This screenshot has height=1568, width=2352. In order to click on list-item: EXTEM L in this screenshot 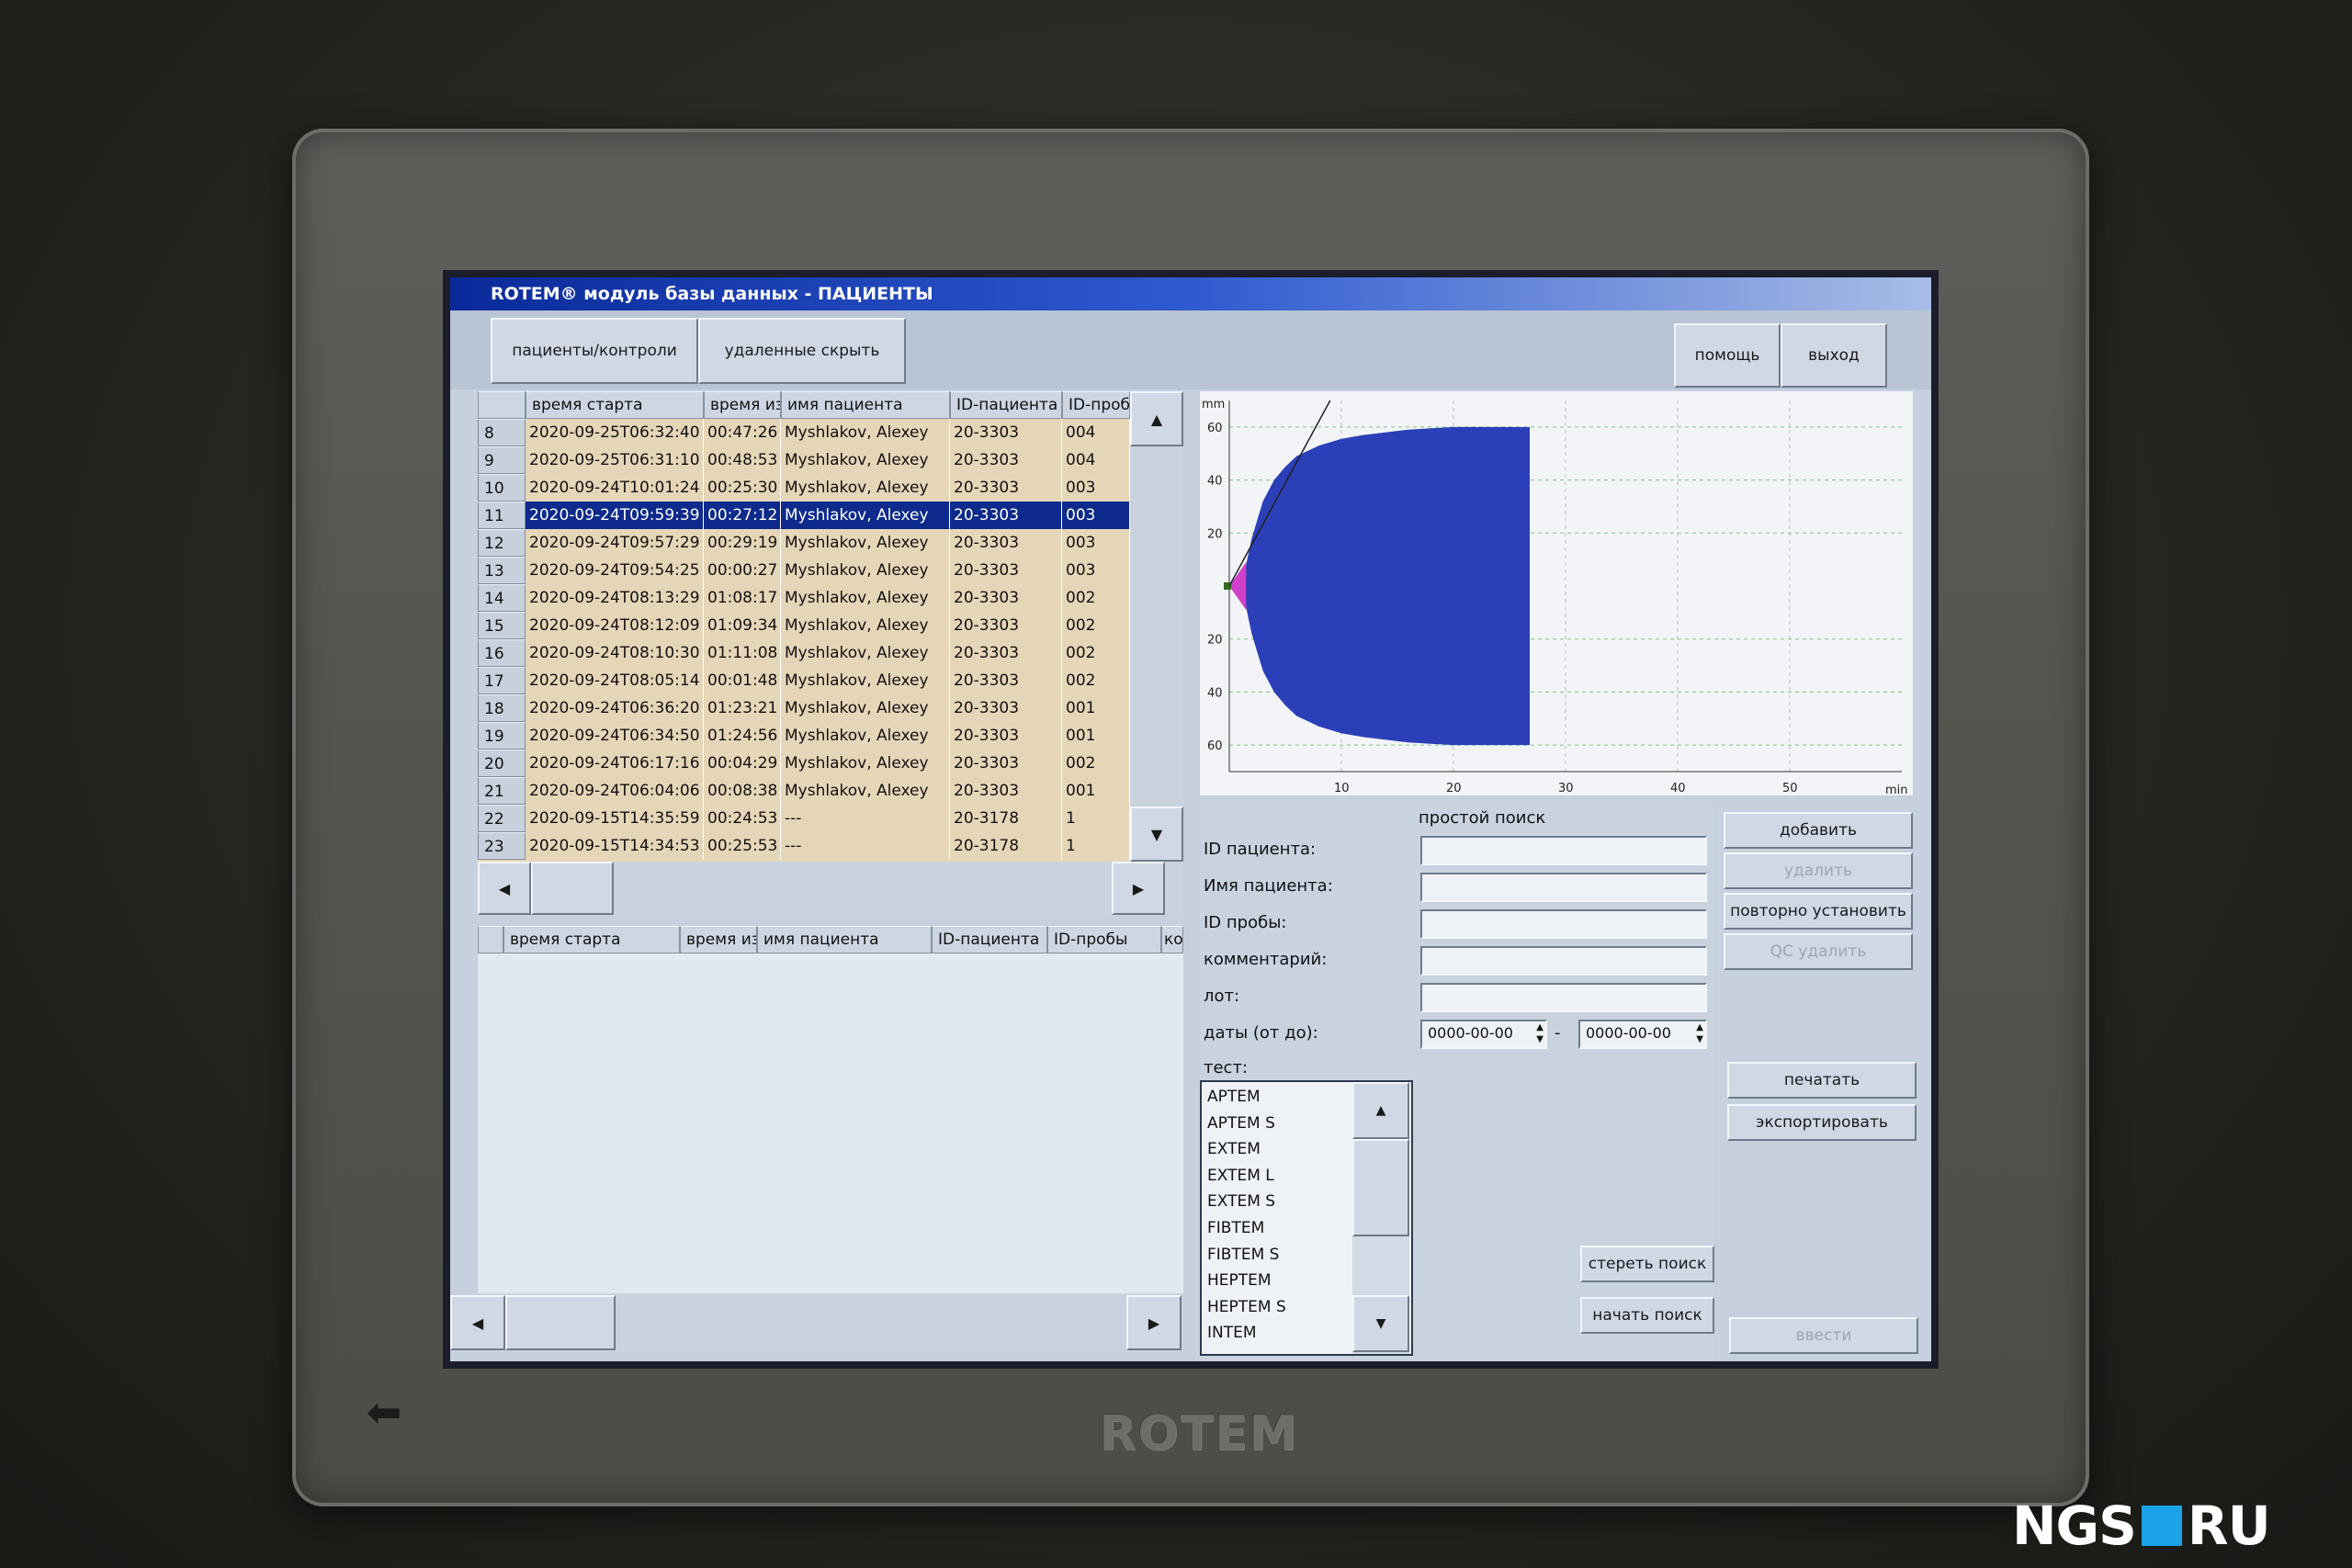, I will do `click(1240, 1176)`.